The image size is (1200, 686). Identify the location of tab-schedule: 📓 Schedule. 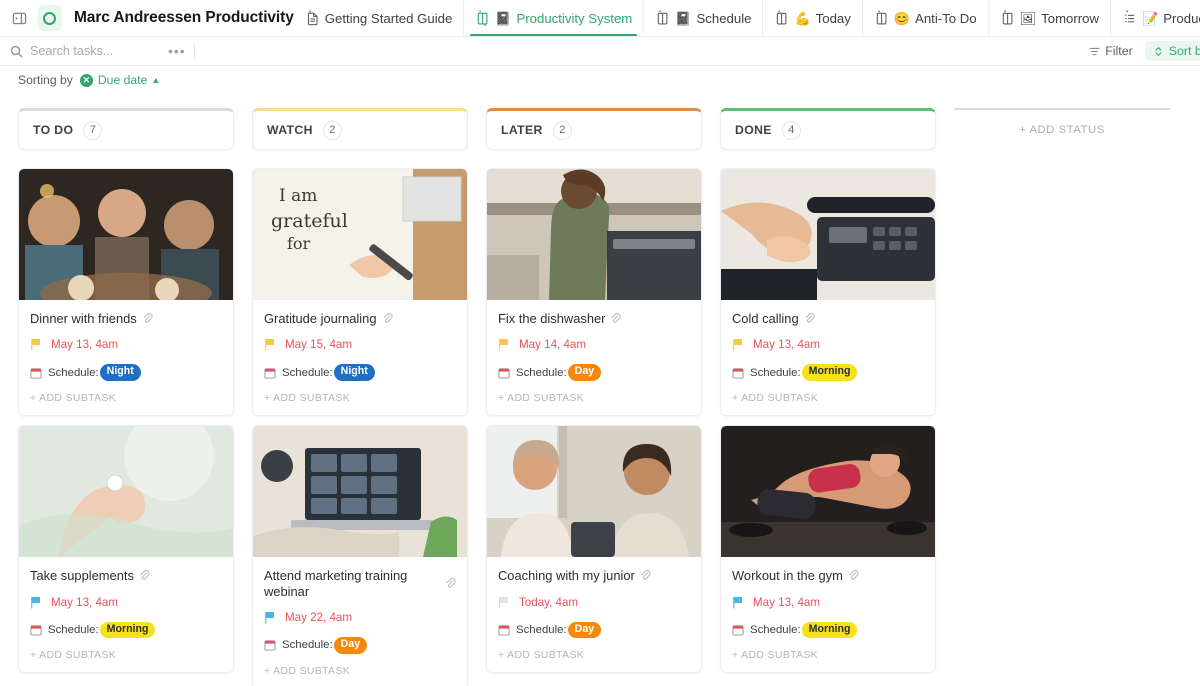
(702, 18).